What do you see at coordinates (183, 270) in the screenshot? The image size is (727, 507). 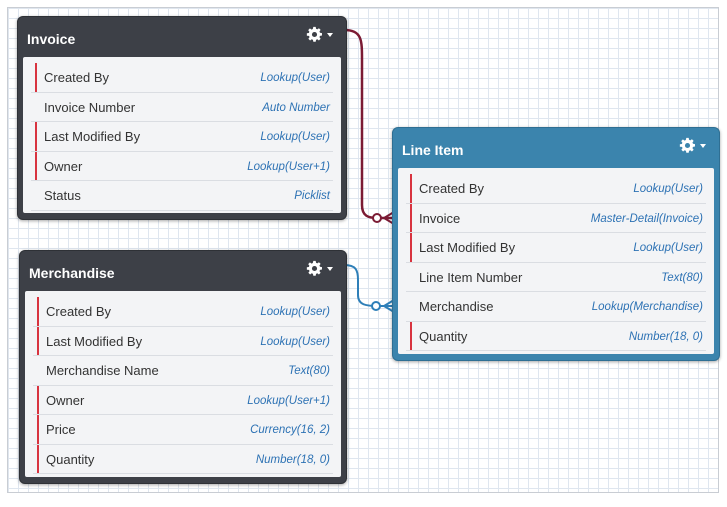 I see `object-header-merchandise: Merchandise` at bounding box center [183, 270].